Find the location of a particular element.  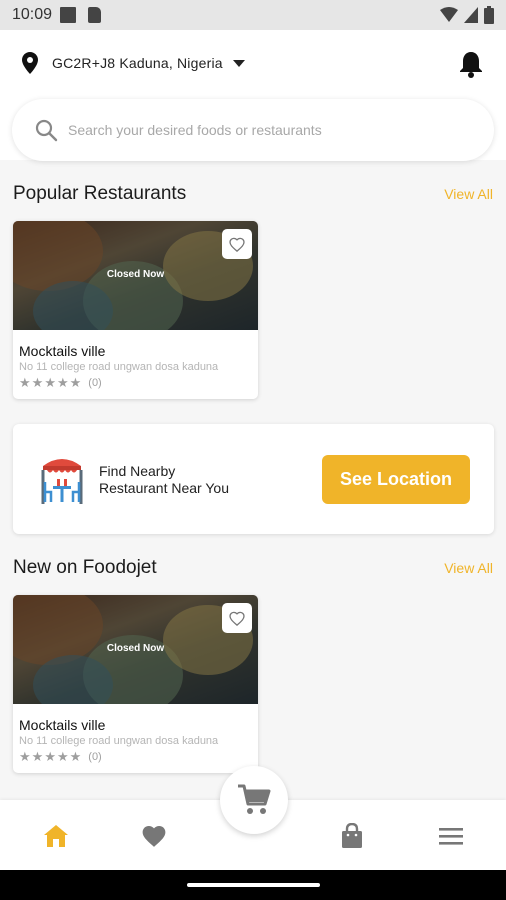

battery-icon is located at coordinates (489, 15).